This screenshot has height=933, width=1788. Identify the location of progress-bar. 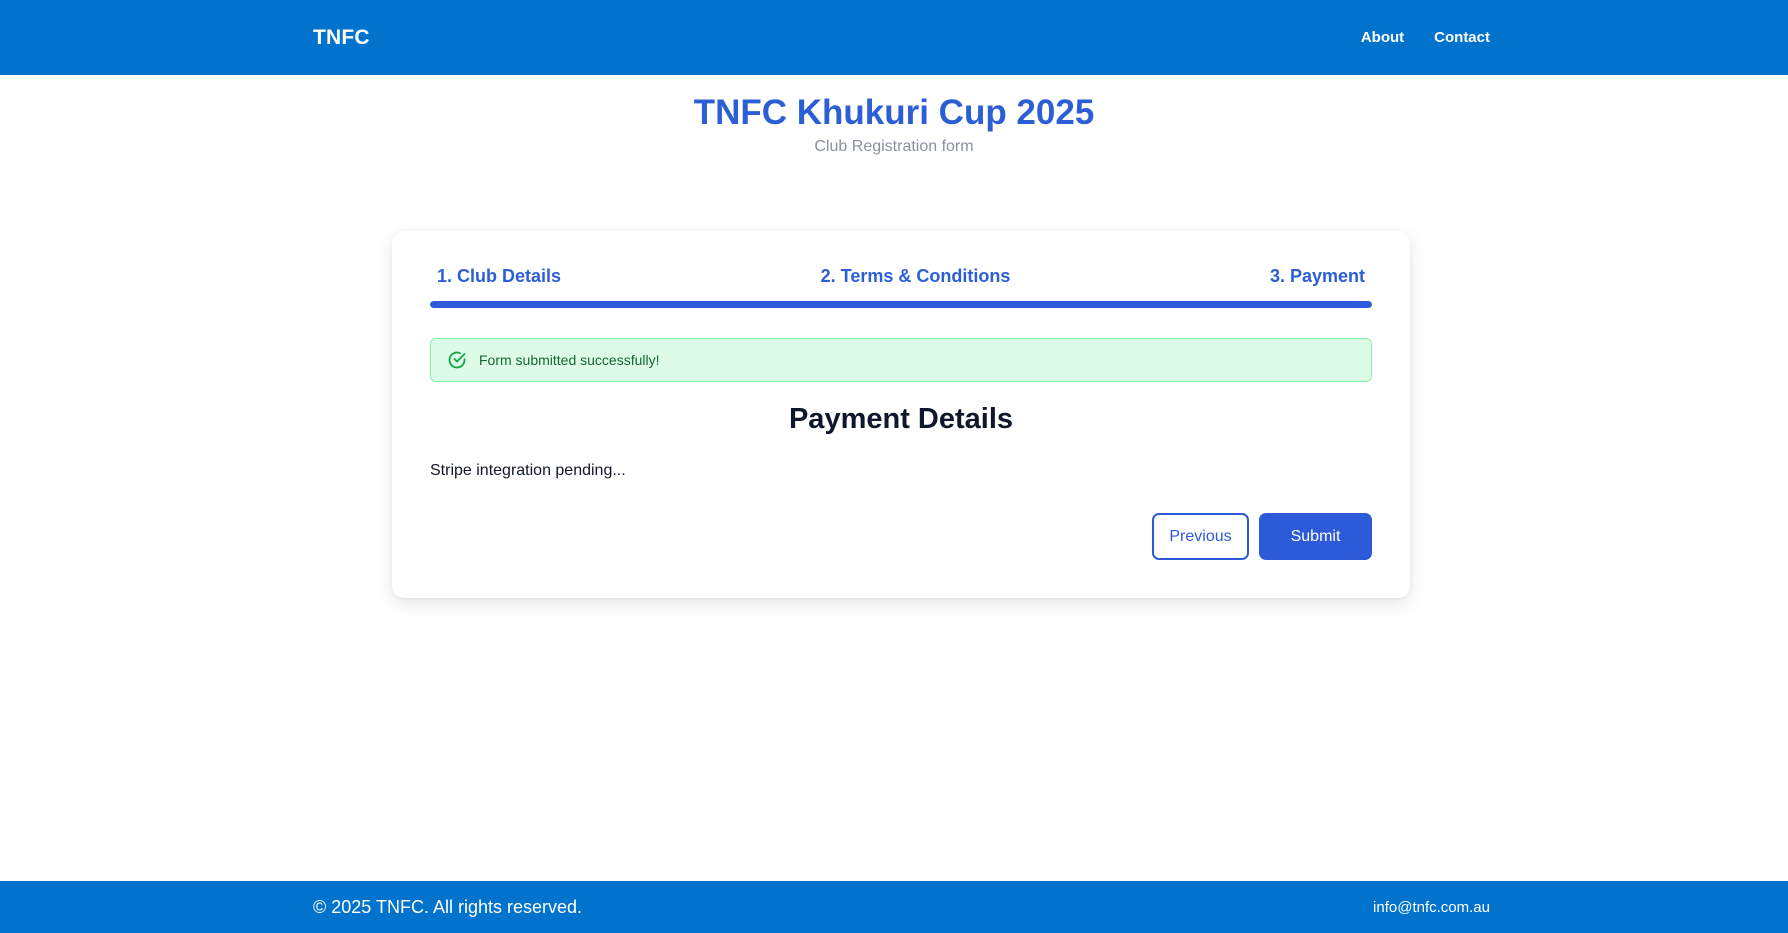
(901, 304).